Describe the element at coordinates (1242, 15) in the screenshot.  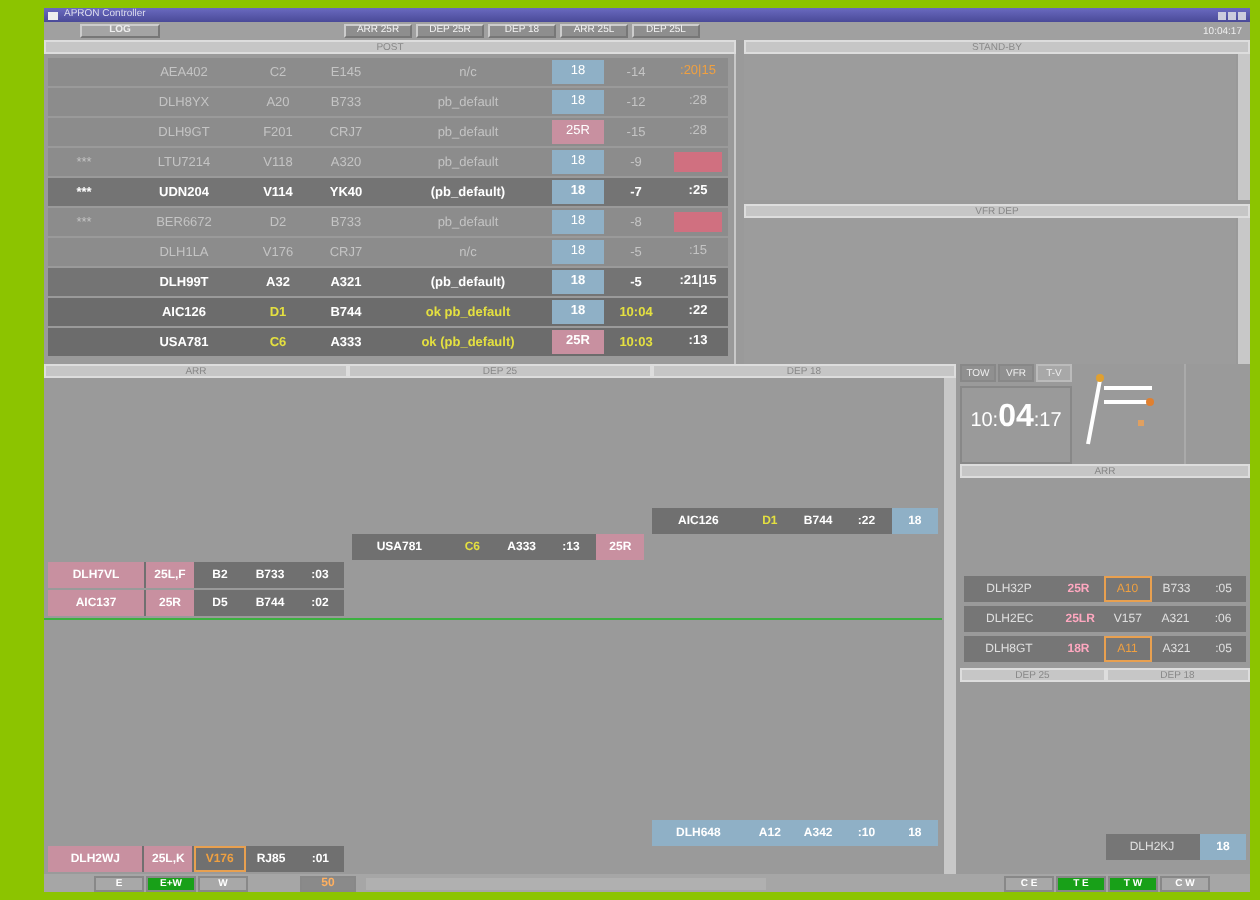
I see `close-icon` at that location.